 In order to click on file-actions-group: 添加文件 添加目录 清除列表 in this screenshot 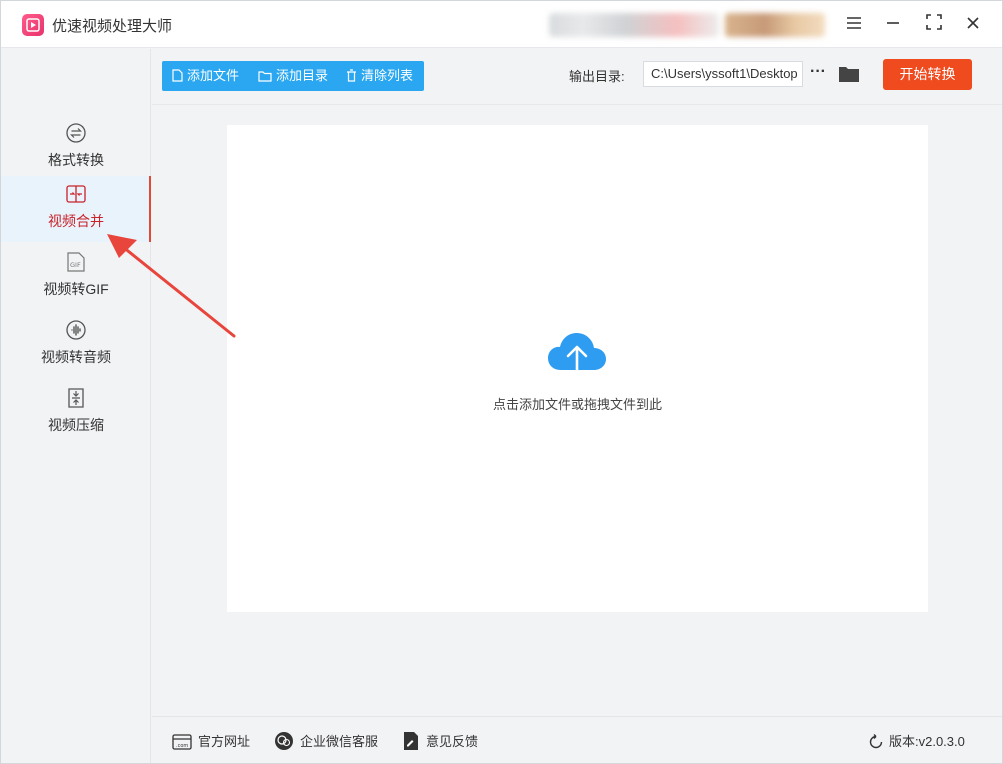, I will do `click(293, 76)`.